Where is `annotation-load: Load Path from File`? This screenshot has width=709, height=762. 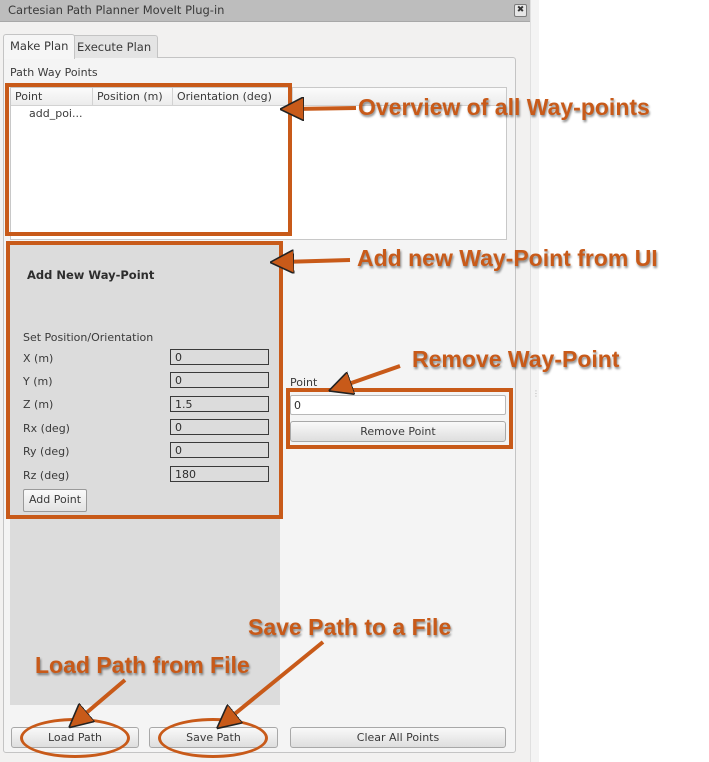 annotation-load: Load Path from File is located at coordinates (142, 665).